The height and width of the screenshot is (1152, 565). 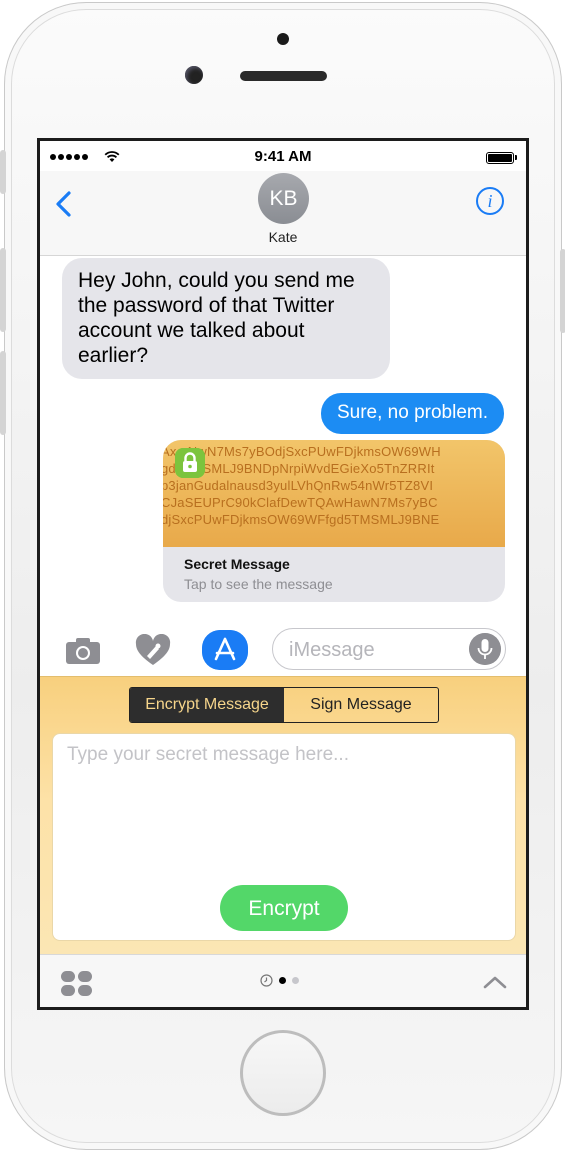 I want to click on chevron-left-icon, so click(x=65, y=204).